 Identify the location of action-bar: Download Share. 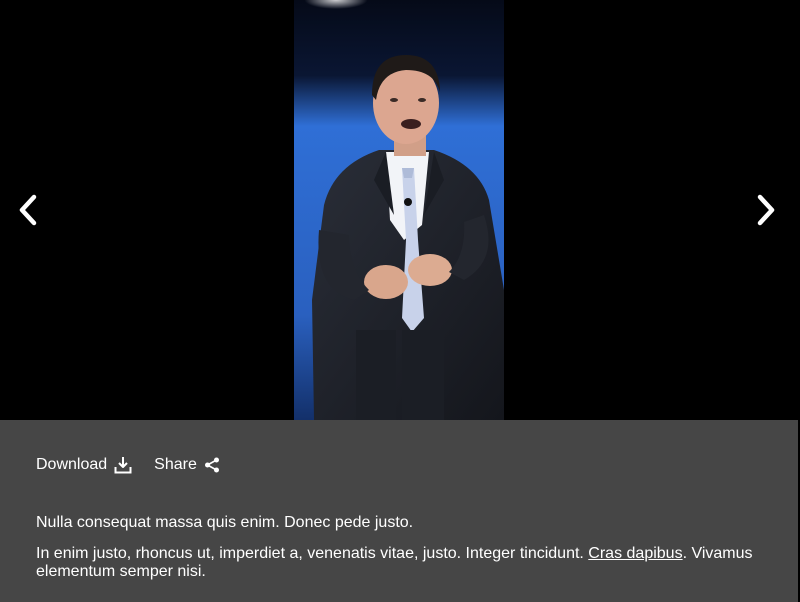
(128, 465).